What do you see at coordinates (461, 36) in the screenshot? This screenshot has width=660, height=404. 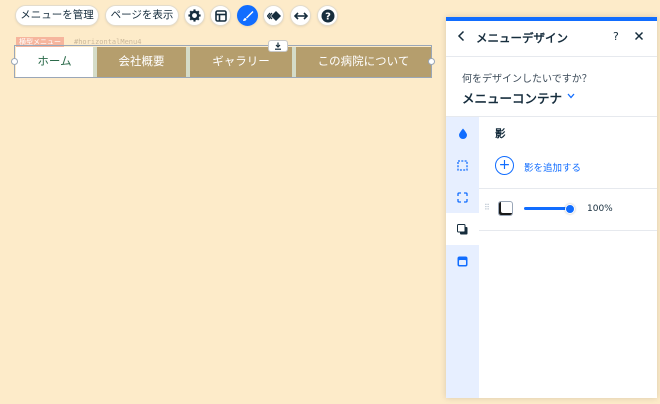 I see `back-icon` at bounding box center [461, 36].